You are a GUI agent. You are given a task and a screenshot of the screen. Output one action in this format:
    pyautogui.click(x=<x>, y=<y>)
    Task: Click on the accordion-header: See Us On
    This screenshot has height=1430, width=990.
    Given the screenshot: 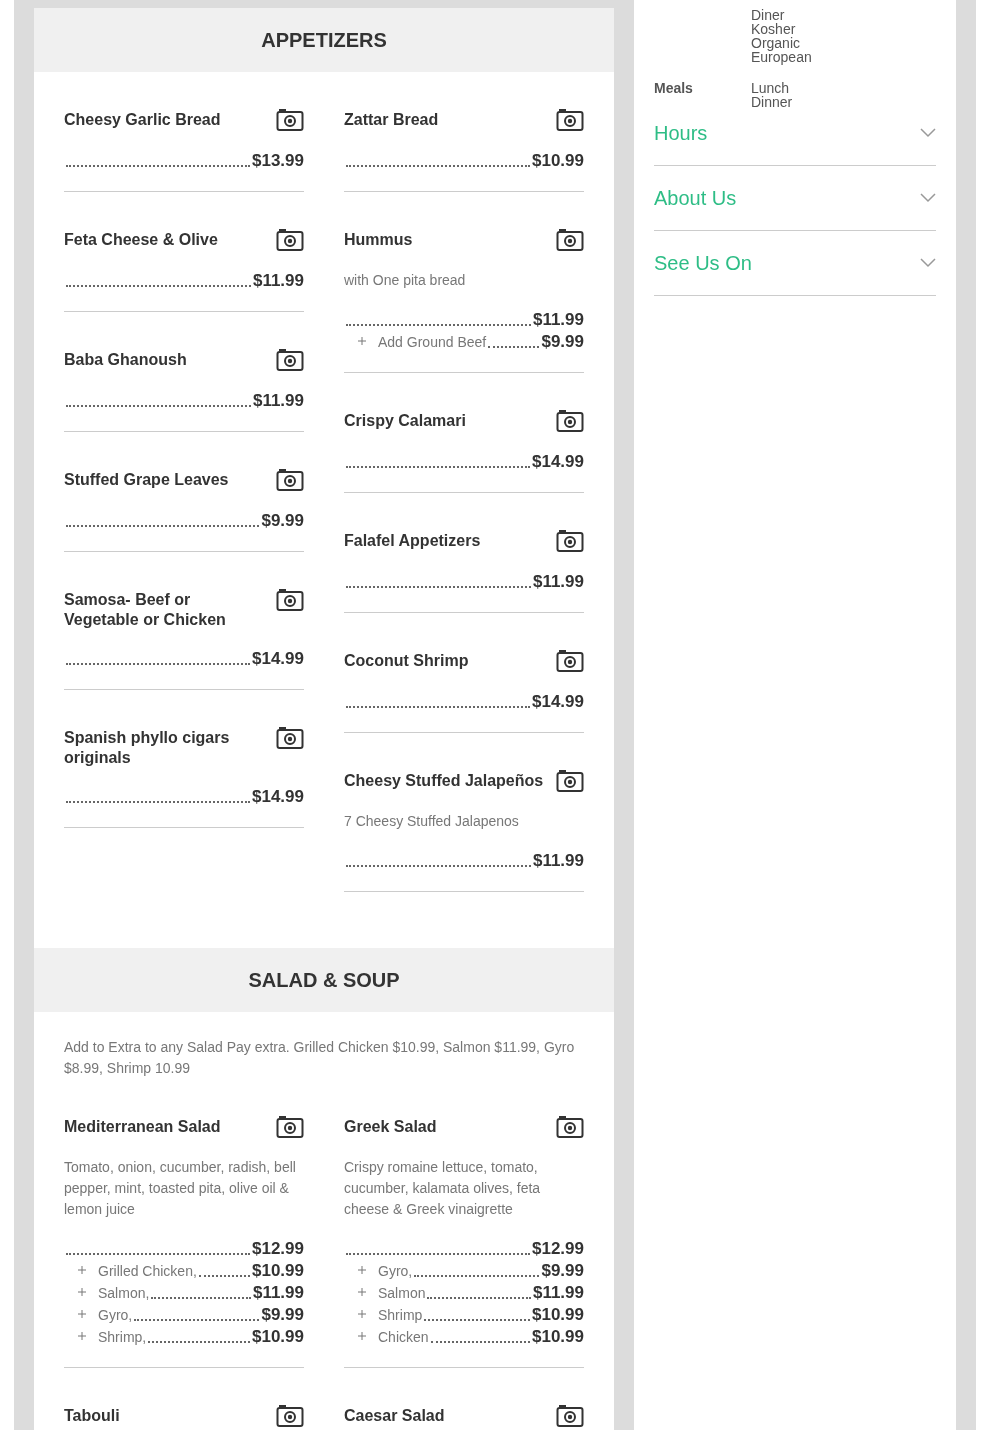 What is the action you would take?
    pyautogui.click(x=795, y=263)
    